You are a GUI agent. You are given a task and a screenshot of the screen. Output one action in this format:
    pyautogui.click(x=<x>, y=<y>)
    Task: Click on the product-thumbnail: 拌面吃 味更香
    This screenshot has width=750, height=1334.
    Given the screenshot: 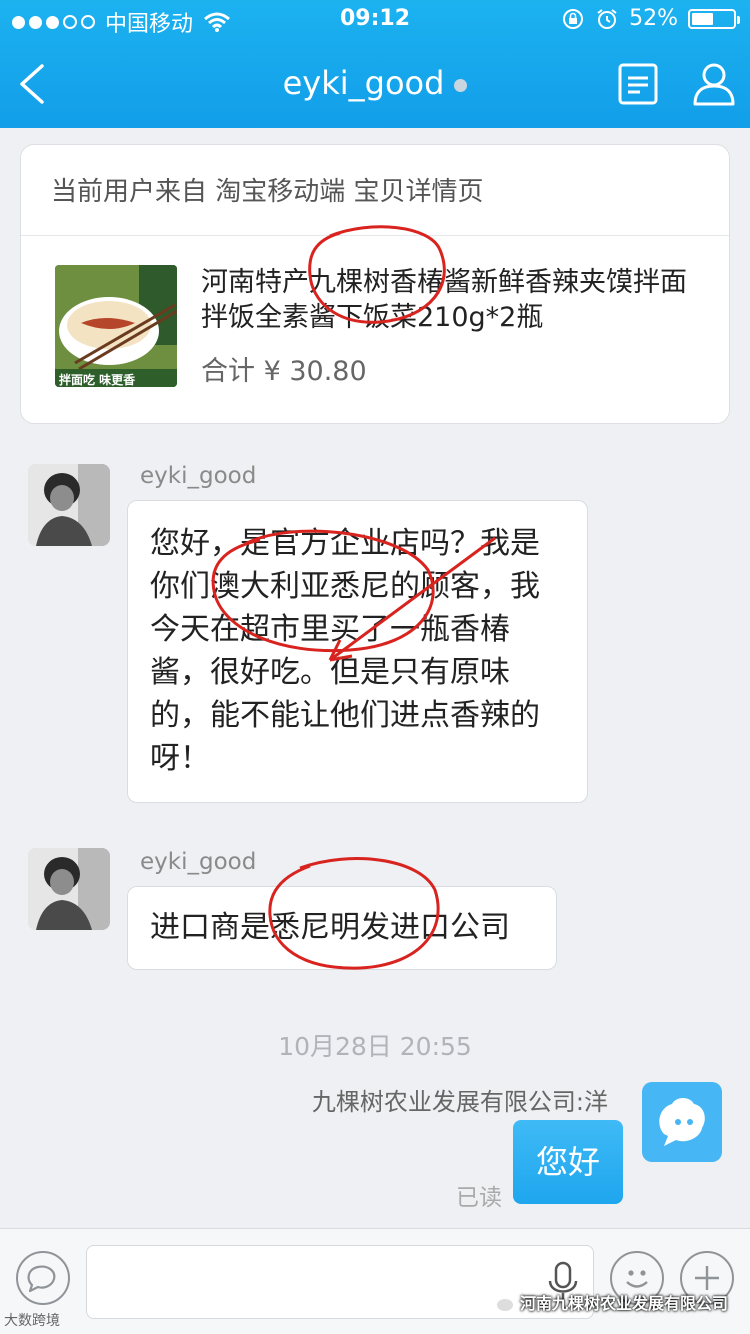 What is the action you would take?
    pyautogui.click(x=116, y=326)
    